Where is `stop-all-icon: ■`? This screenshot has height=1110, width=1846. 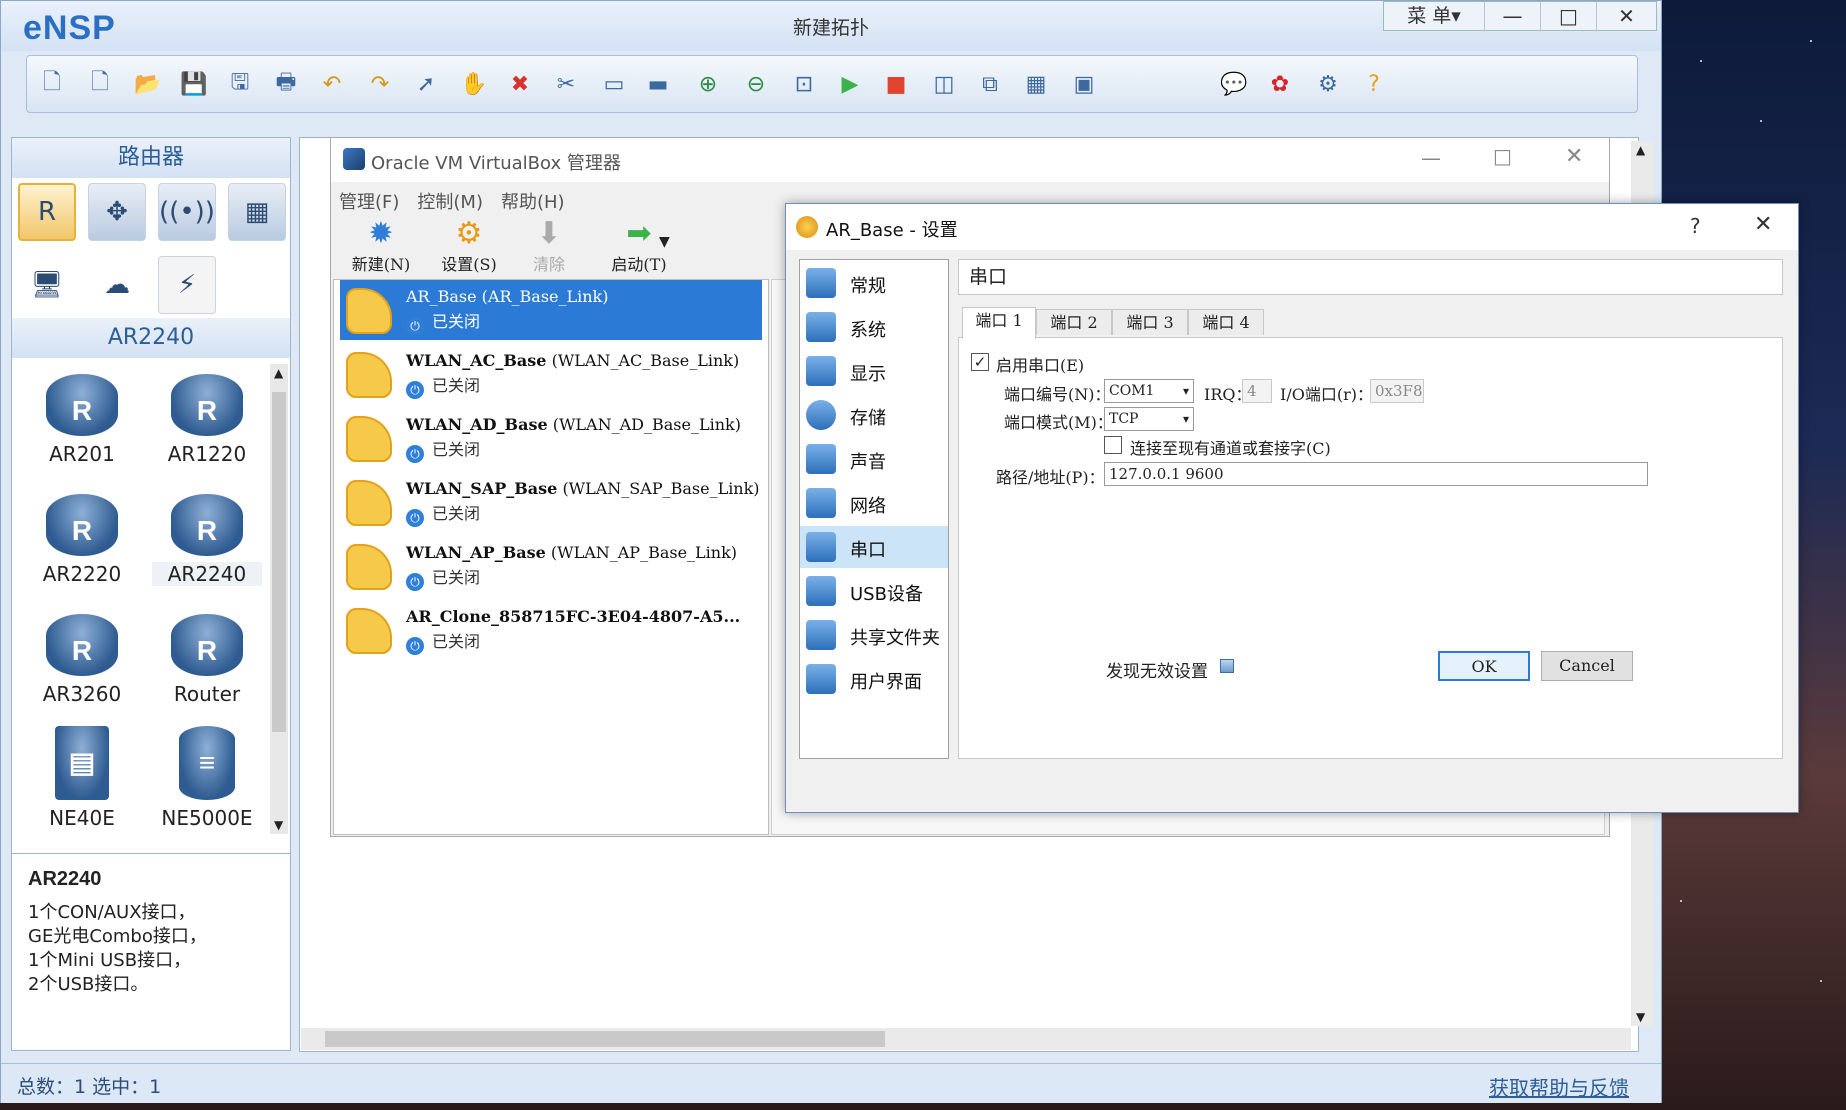
stop-all-icon: ■ is located at coordinates (896, 84).